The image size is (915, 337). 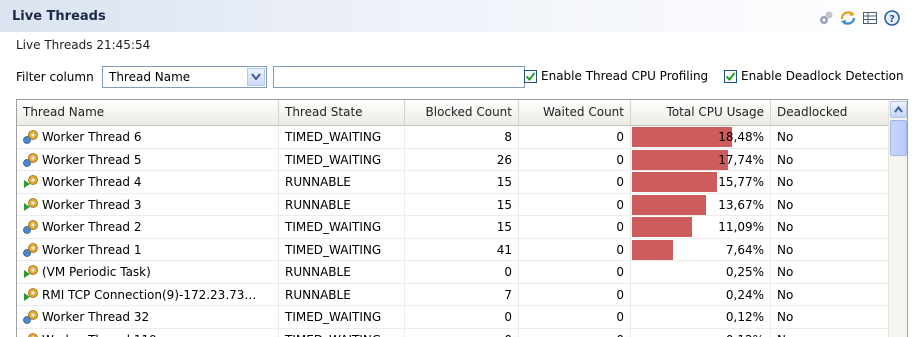 What do you see at coordinates (741, 227) in the screenshot?
I see `cpu-usage-text: 11,09%` at bounding box center [741, 227].